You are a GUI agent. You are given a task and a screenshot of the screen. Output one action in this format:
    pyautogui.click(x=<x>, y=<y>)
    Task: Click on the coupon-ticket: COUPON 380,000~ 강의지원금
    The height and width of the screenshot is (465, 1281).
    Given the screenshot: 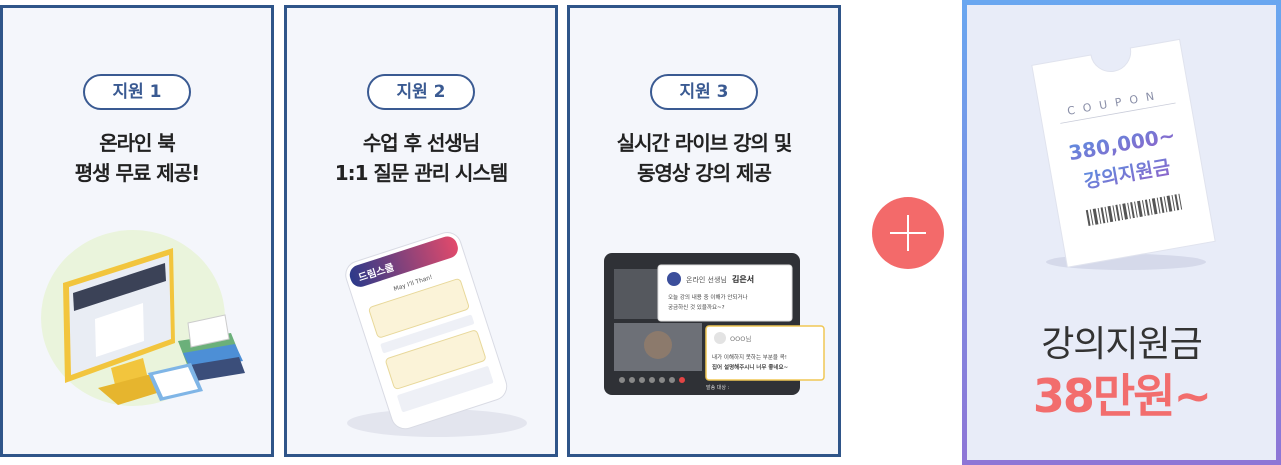 What is the action you would take?
    pyautogui.click(x=1128, y=150)
    